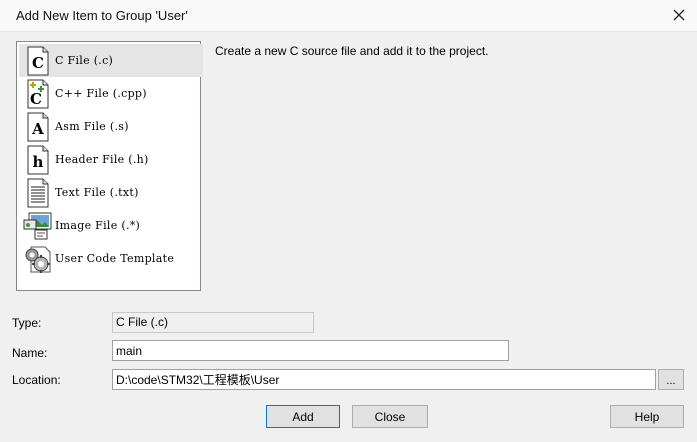 The image size is (697, 442). What do you see at coordinates (98, 225) in the screenshot?
I see `list-item-label: Image File (.*)` at bounding box center [98, 225].